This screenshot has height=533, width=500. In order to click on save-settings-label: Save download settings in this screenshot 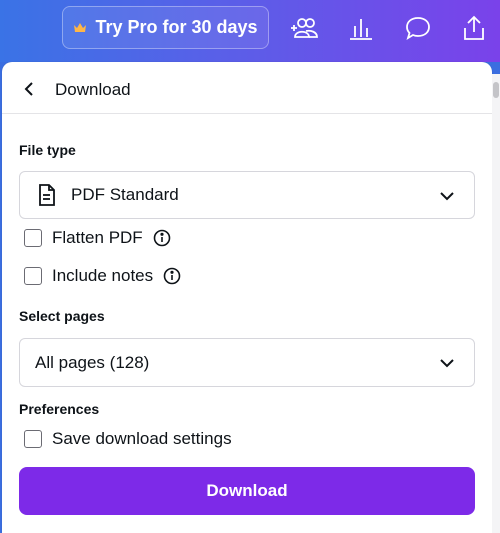, I will do `click(142, 438)`.